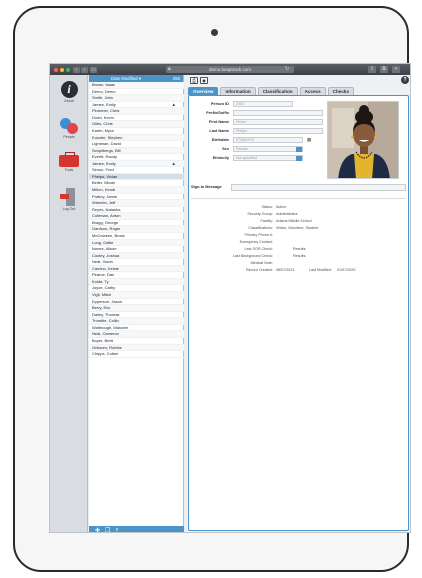  Describe the element at coordinates (346, 270) in the screenshot. I see `last-modified-value: 01/07/2020` at that location.